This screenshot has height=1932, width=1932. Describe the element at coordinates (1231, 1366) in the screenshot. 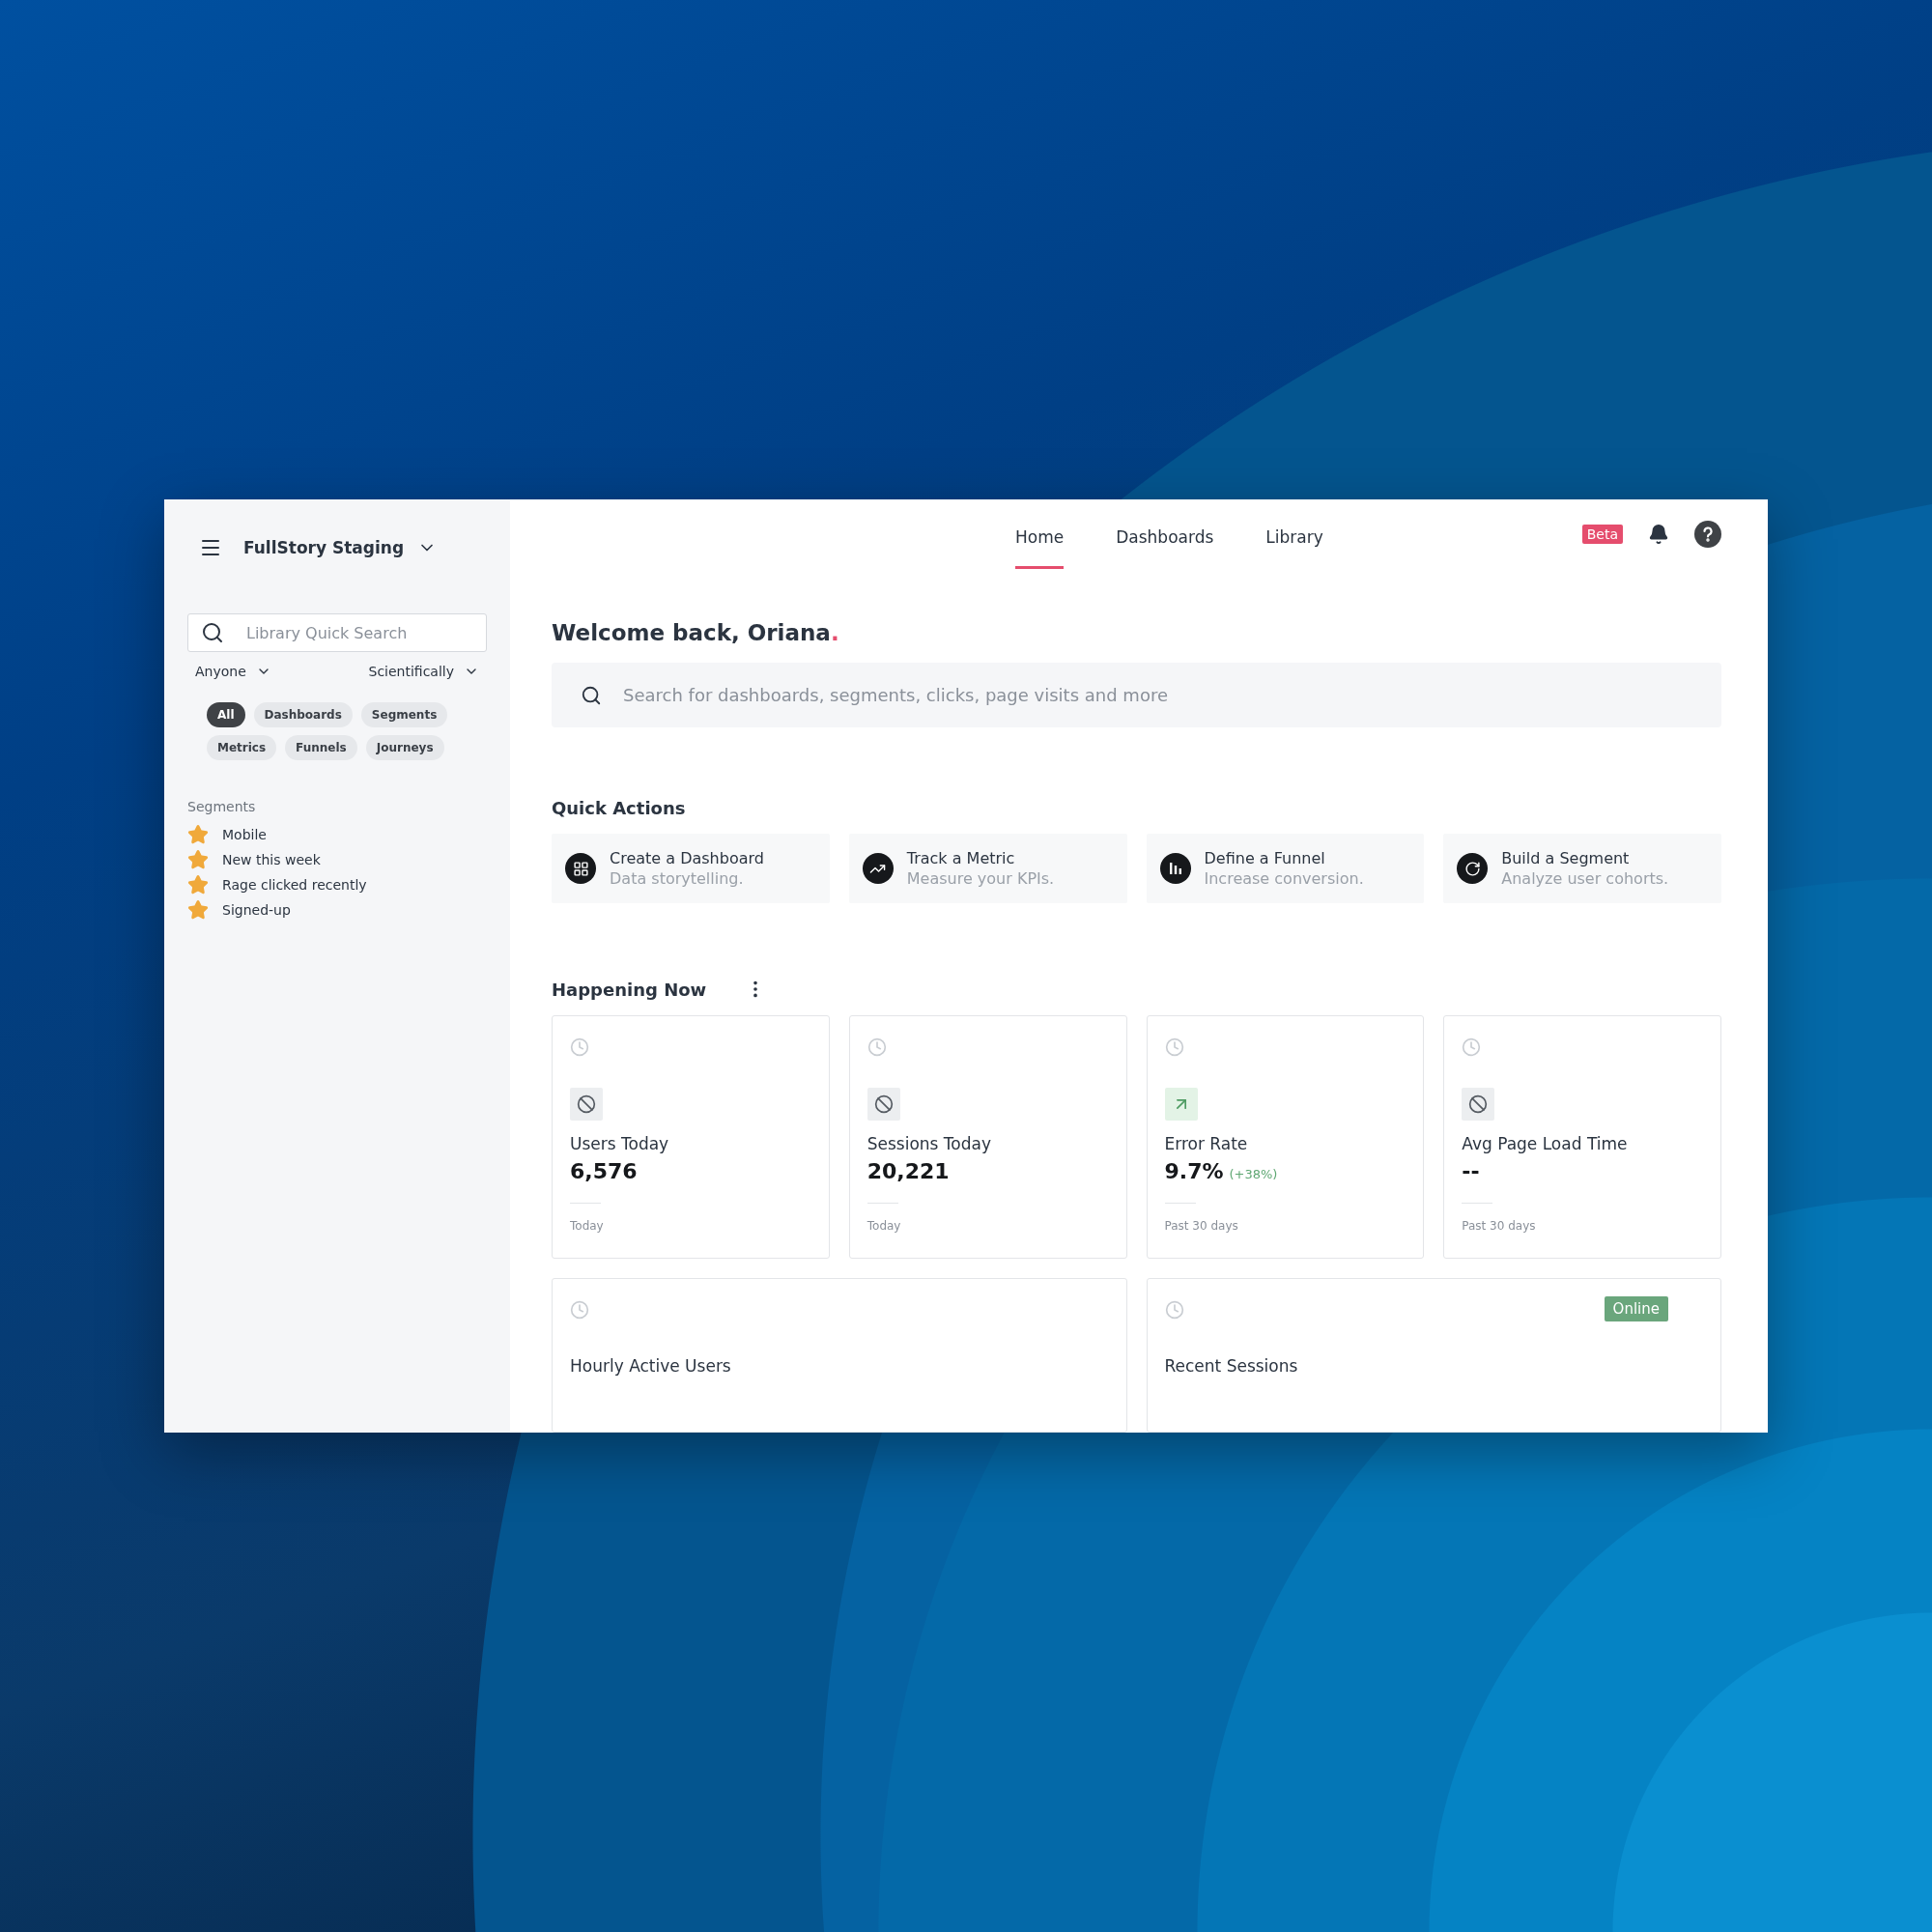

I see `panel-title: Recent Sessions` at that location.